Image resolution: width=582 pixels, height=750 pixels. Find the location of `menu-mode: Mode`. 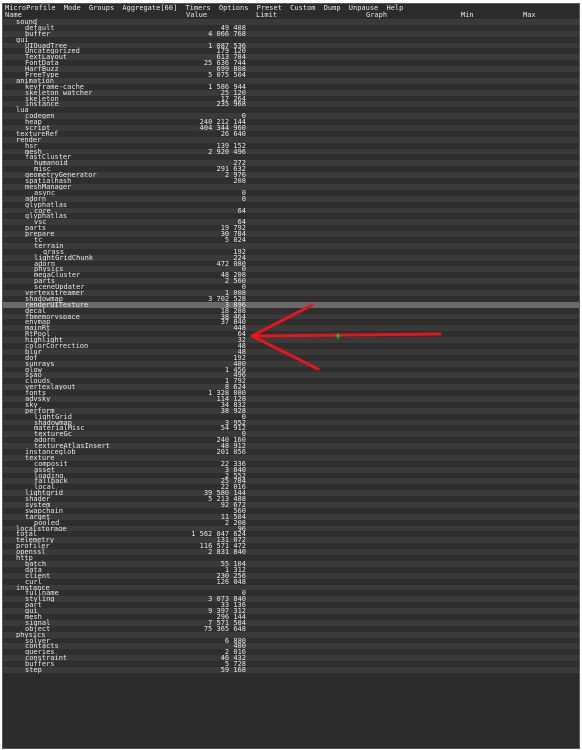

menu-mode: Mode is located at coordinates (72, 8).